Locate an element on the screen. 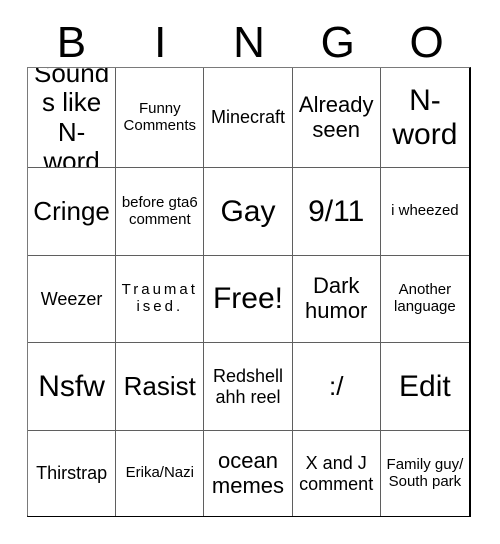  bingo-cell-label: Traumatised. is located at coordinates (159, 298).